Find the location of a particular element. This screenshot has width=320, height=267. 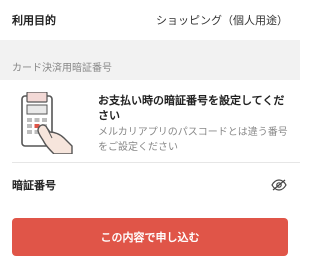

section-header: カード決済用暗証番号 is located at coordinates (150, 66).